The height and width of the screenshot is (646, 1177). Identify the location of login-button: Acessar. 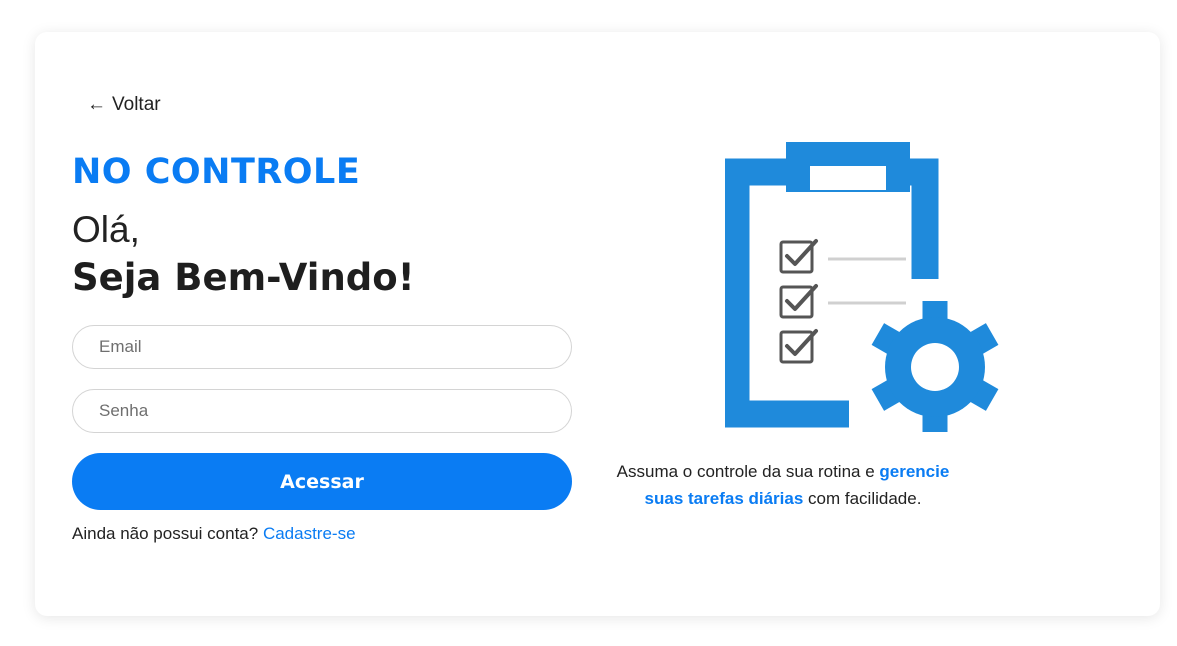
(322, 481).